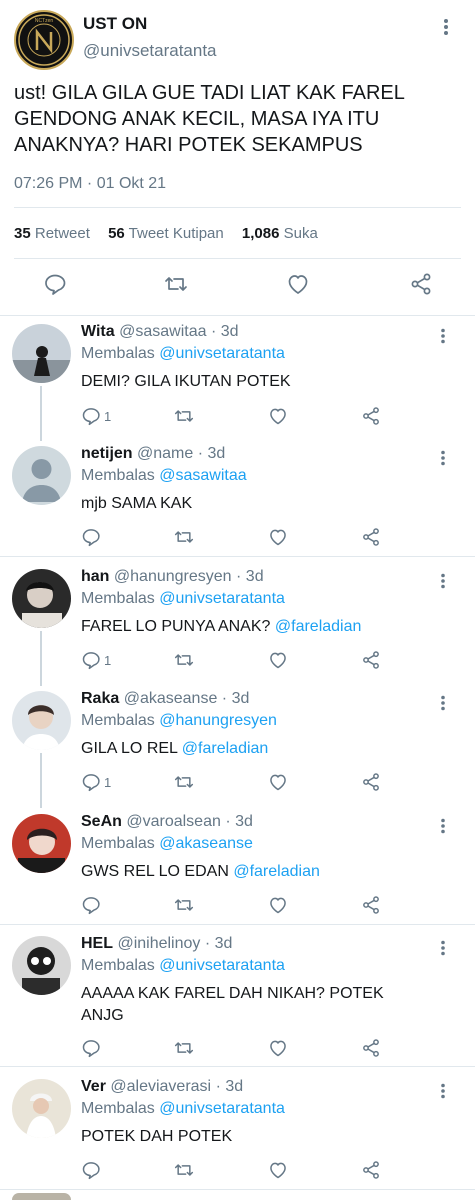  What do you see at coordinates (251, 1137) in the screenshot?
I see `reply-text: POTEK DAH POTEK` at bounding box center [251, 1137].